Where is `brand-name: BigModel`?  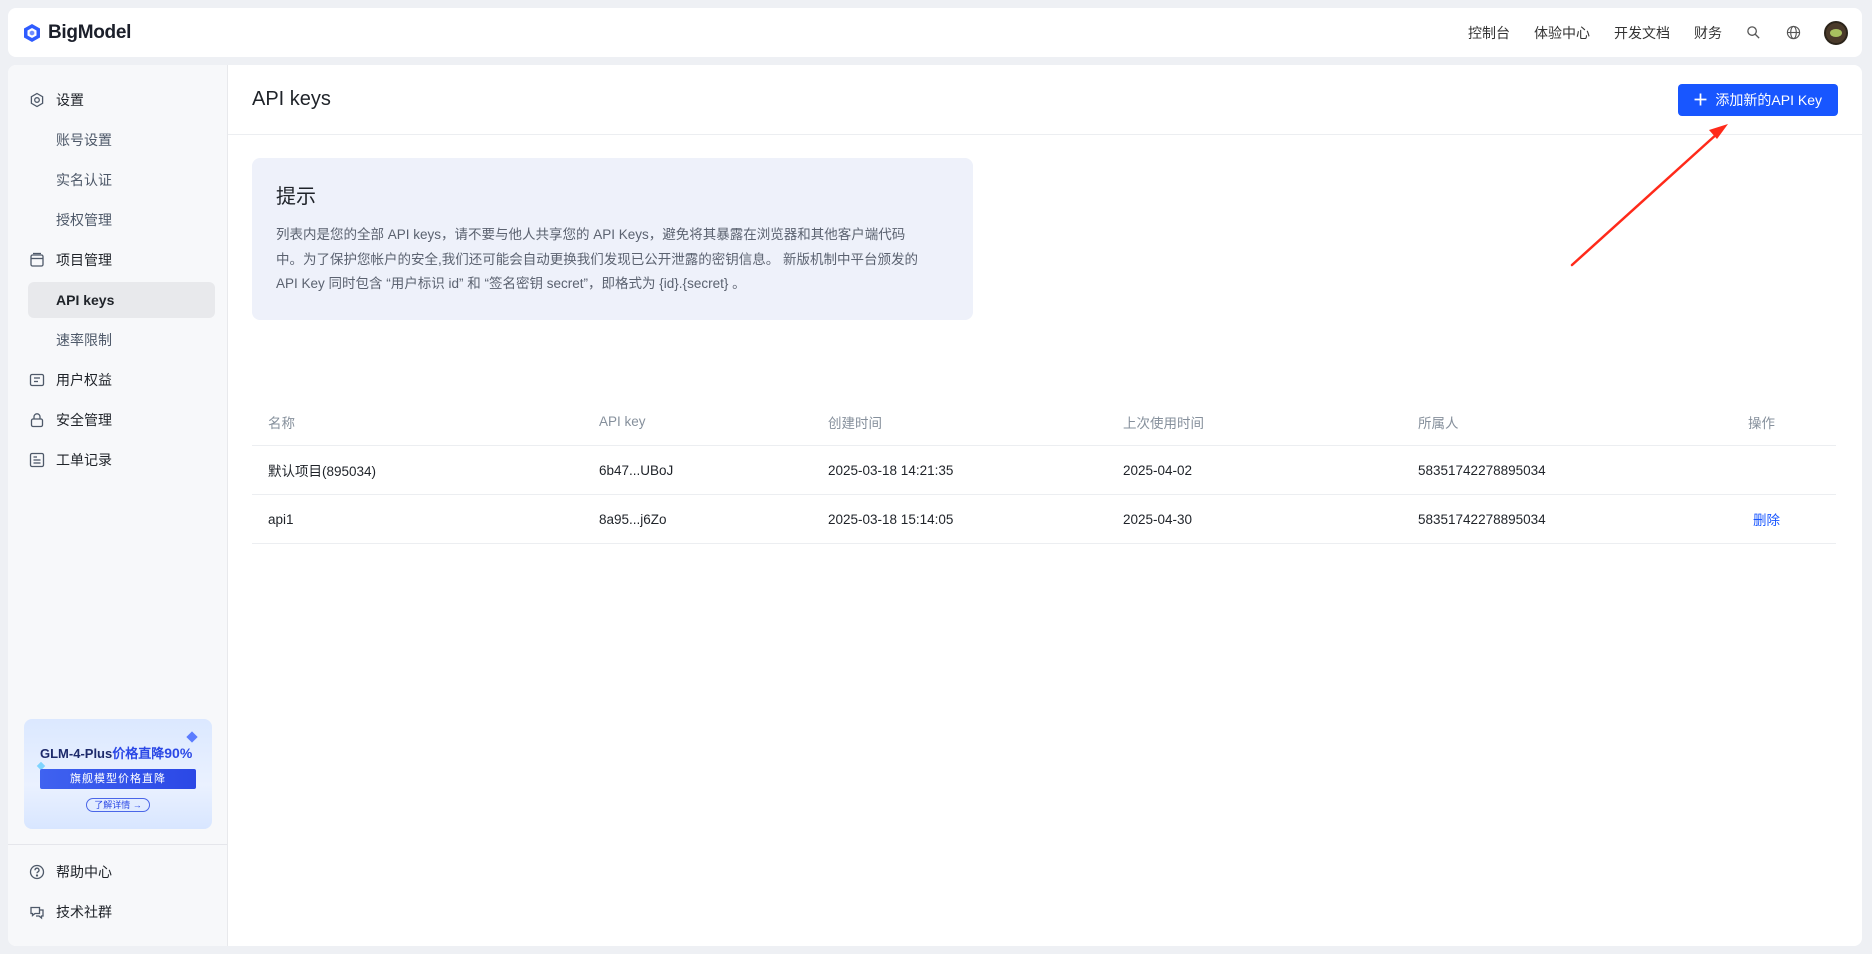 brand-name: BigModel is located at coordinates (90, 32).